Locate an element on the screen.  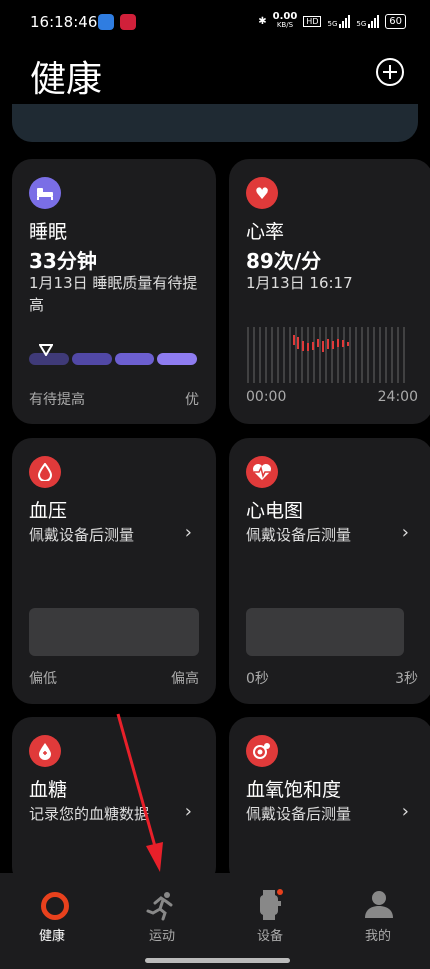
running-icon is located at coordinates (159, 906).